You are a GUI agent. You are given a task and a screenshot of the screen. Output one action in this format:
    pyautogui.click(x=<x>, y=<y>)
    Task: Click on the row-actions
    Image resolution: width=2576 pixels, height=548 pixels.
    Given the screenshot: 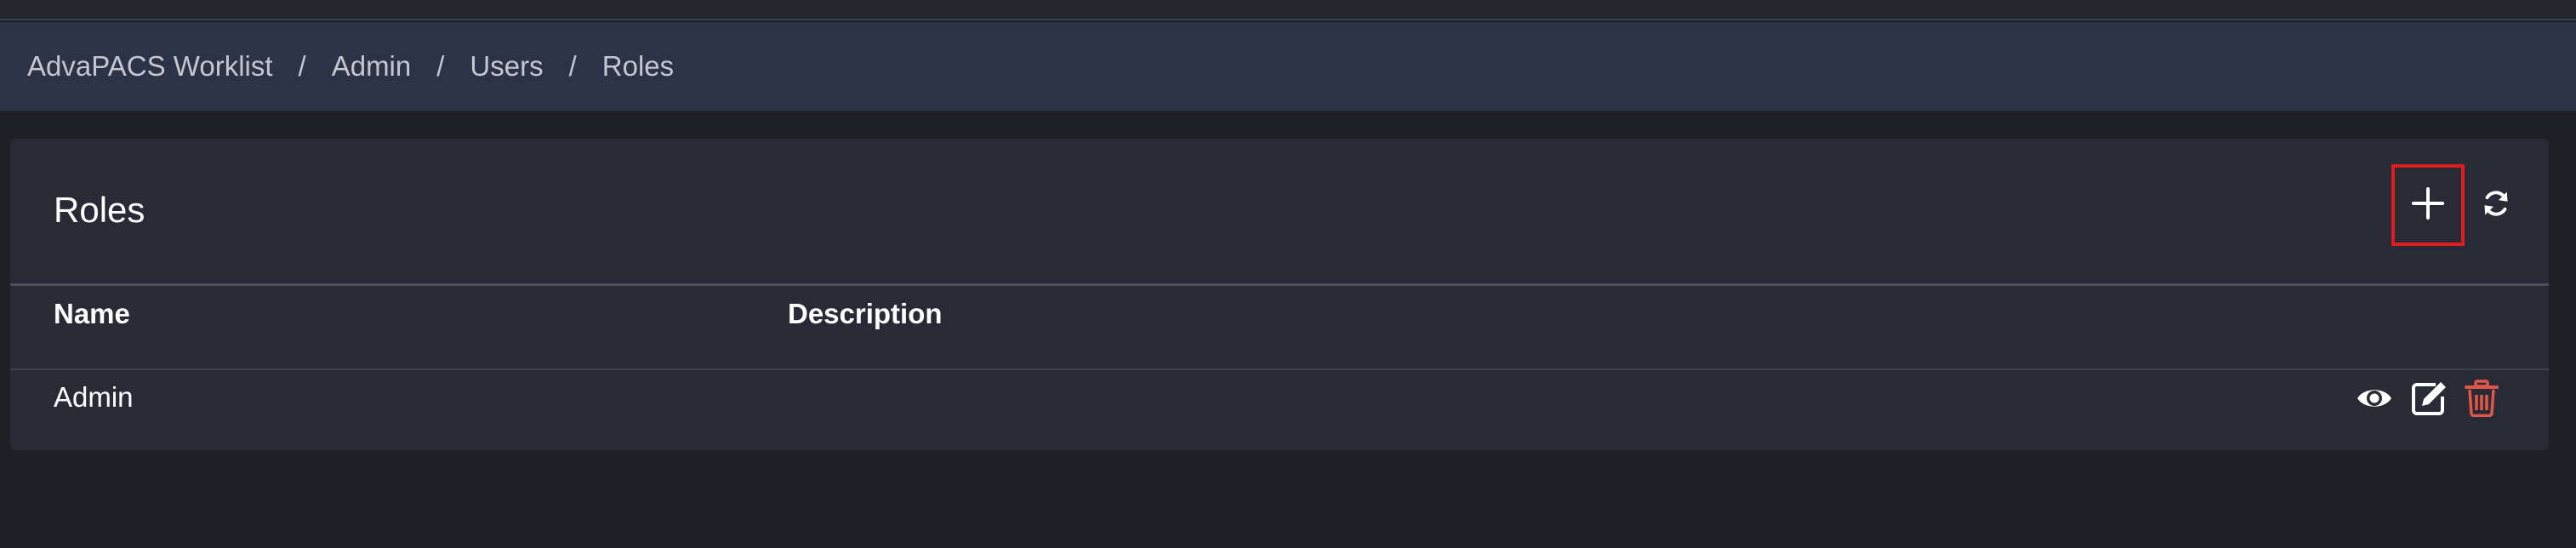 What is the action you would take?
    pyautogui.click(x=2427, y=398)
    